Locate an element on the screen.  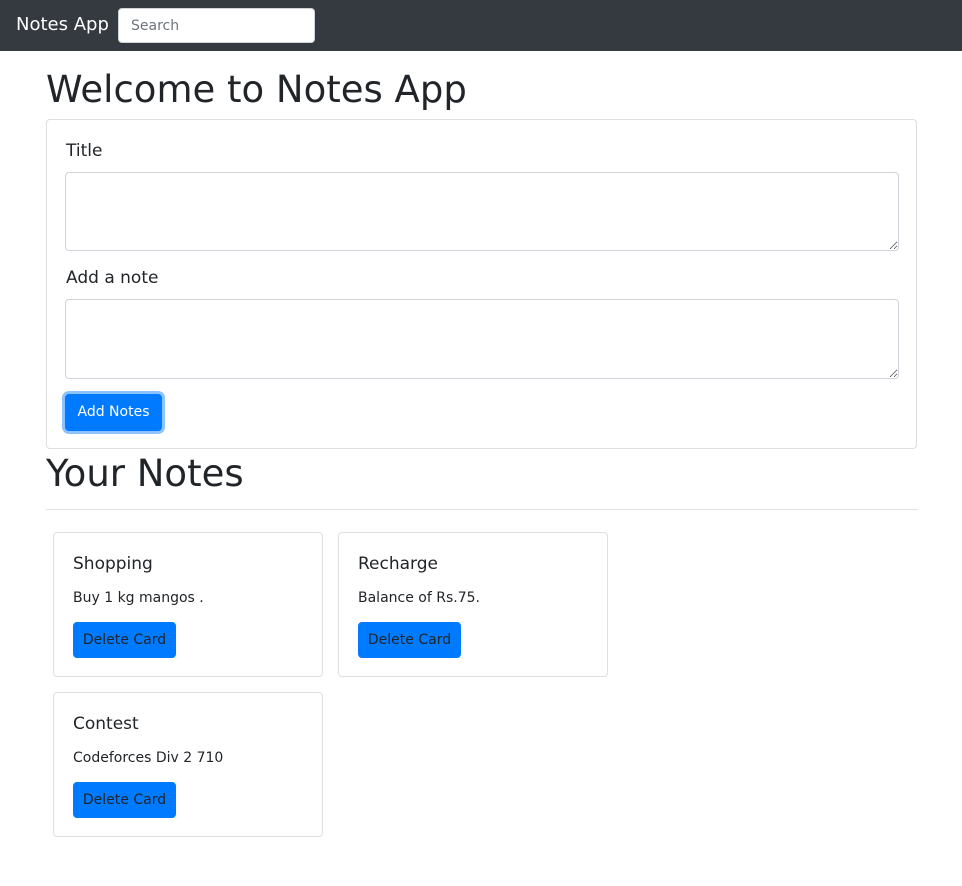
note-card: Recharge Balance of Rs.75. Delete Card is located at coordinates (473, 604).